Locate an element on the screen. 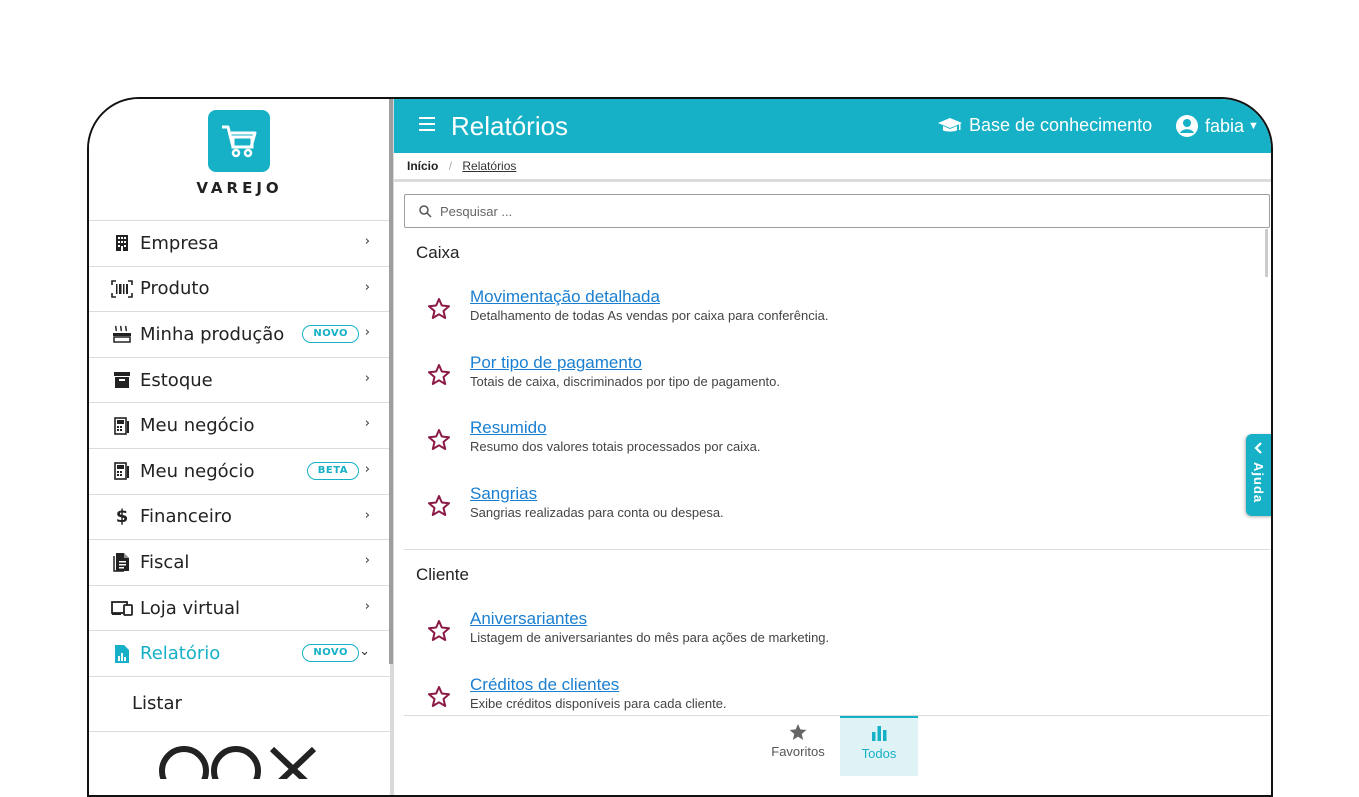  caret-down-icon: ▼ is located at coordinates (1253, 126).